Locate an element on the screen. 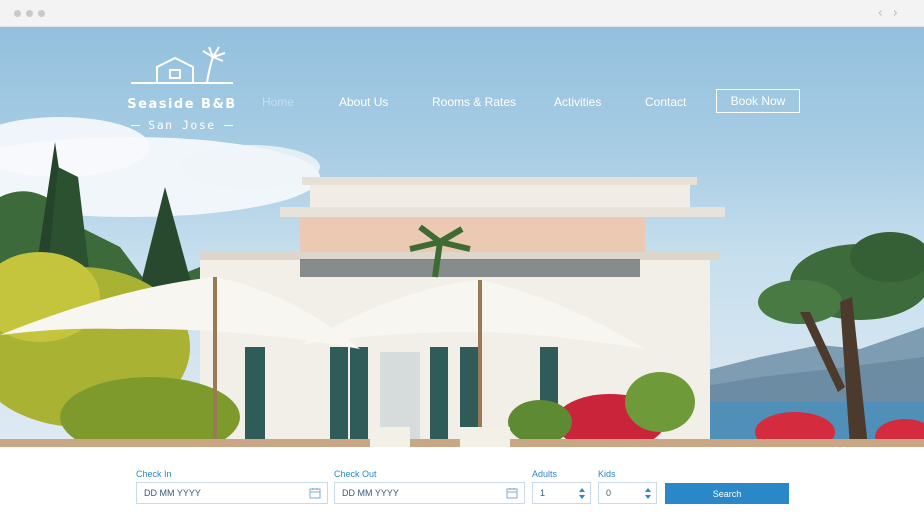 This screenshot has width=924, height=522. brand-location: San Jose is located at coordinates (182, 125).